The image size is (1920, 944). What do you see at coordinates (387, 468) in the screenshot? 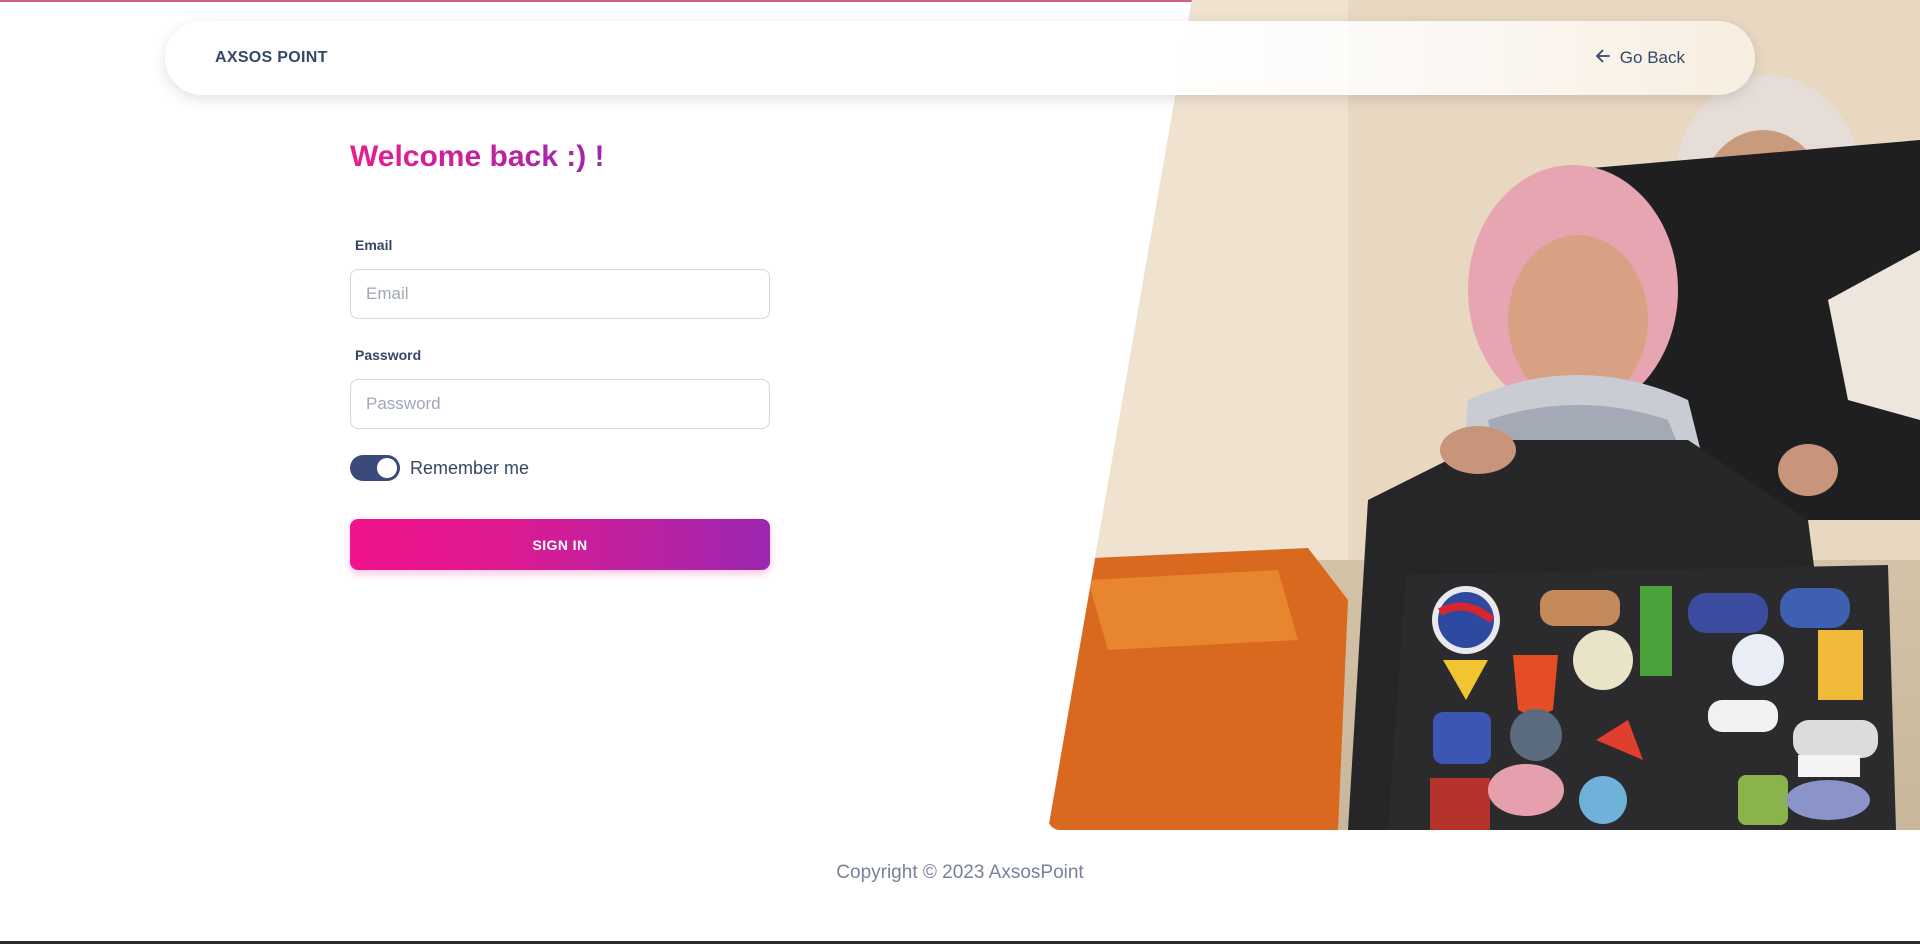
I see `toggle-knob` at bounding box center [387, 468].